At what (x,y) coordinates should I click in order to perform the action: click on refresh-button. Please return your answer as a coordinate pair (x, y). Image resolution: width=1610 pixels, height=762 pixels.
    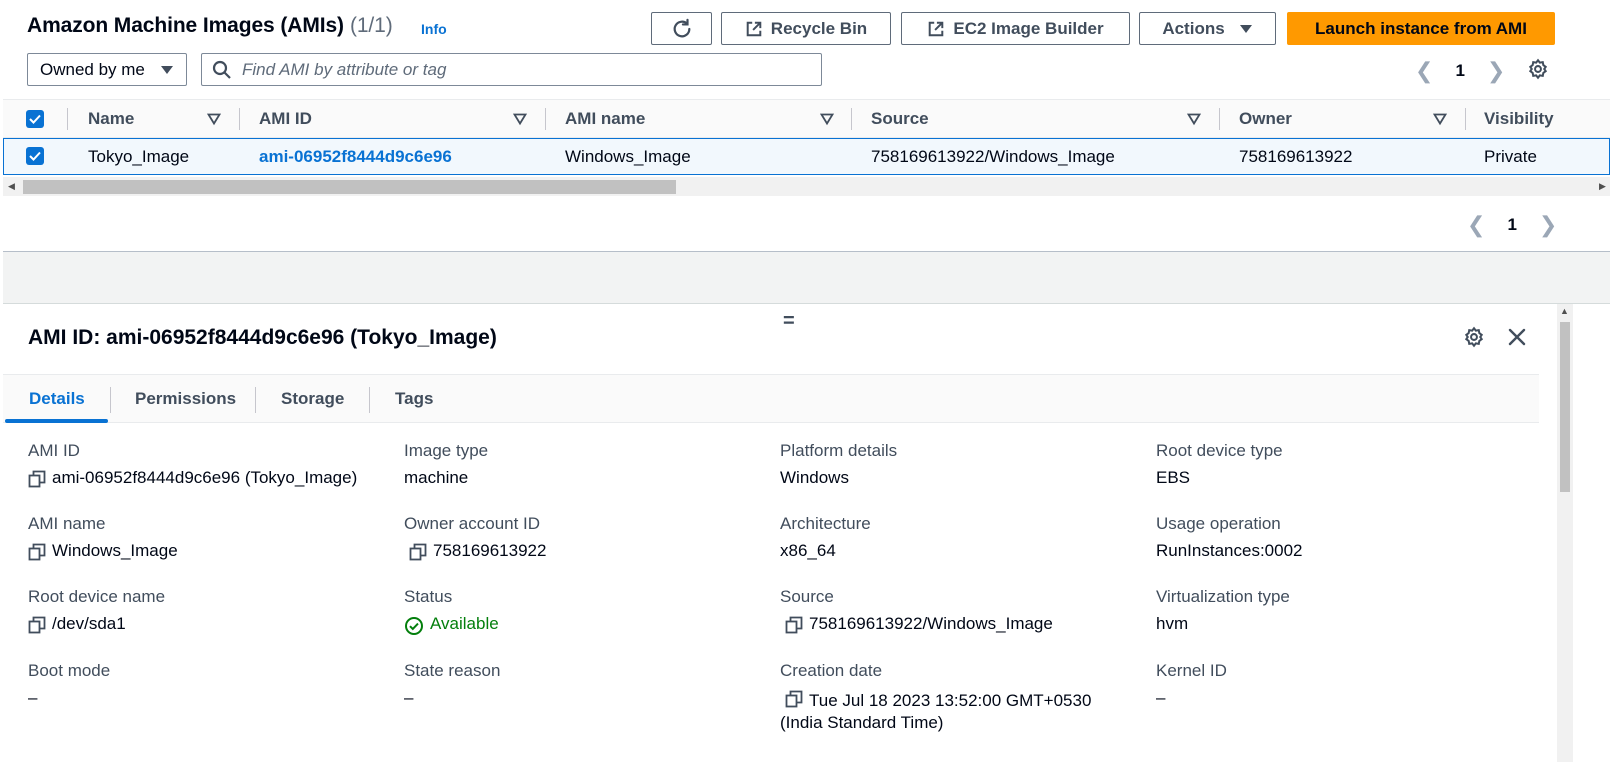
    Looking at the image, I should click on (681, 28).